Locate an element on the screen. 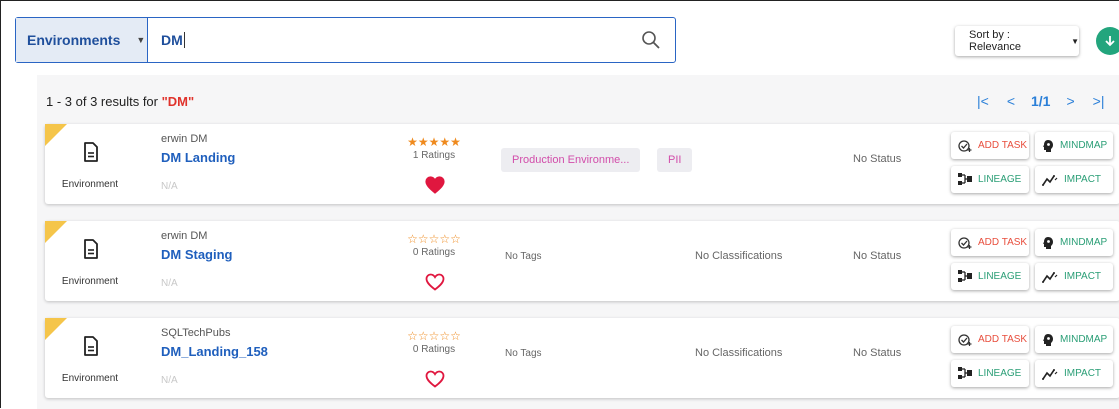  download-icon is located at coordinates (1110, 41).